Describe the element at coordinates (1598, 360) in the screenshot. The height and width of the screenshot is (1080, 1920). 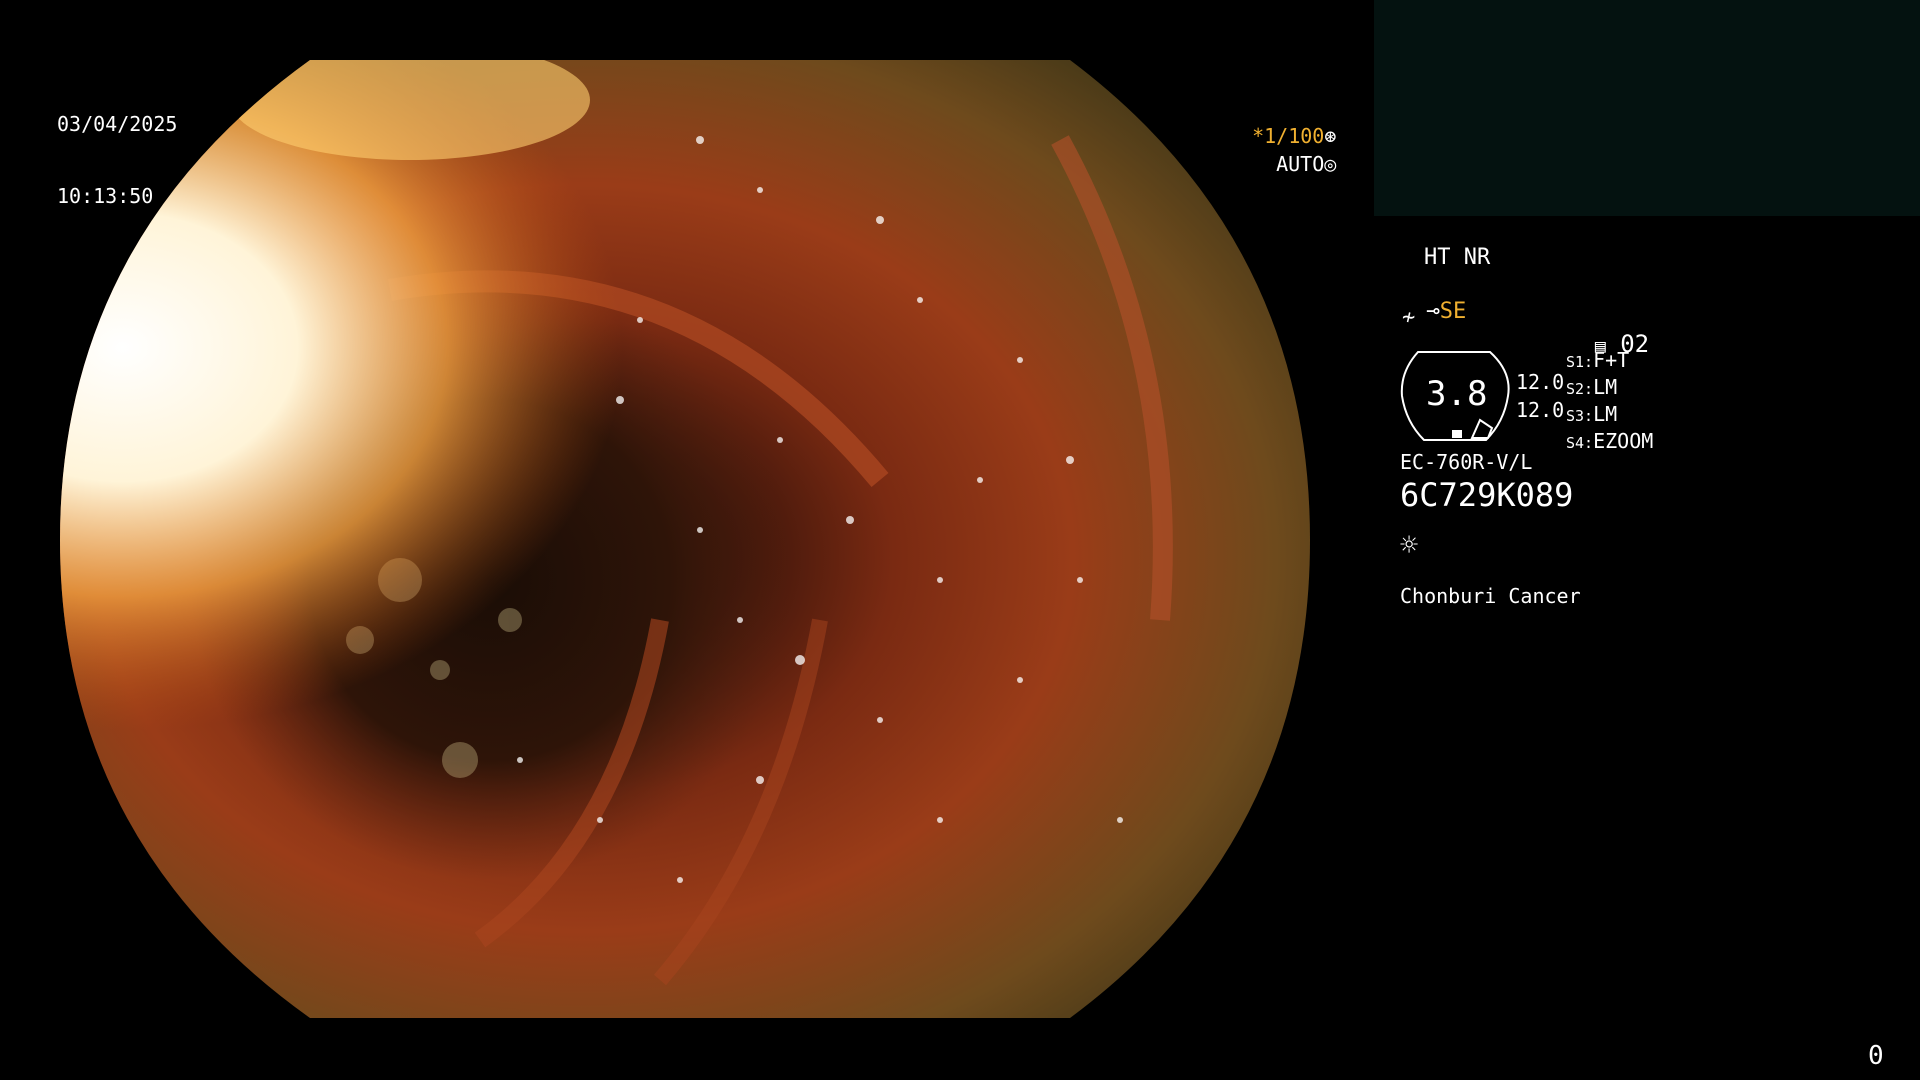
I see `switch-item: S1:F+T` at that location.